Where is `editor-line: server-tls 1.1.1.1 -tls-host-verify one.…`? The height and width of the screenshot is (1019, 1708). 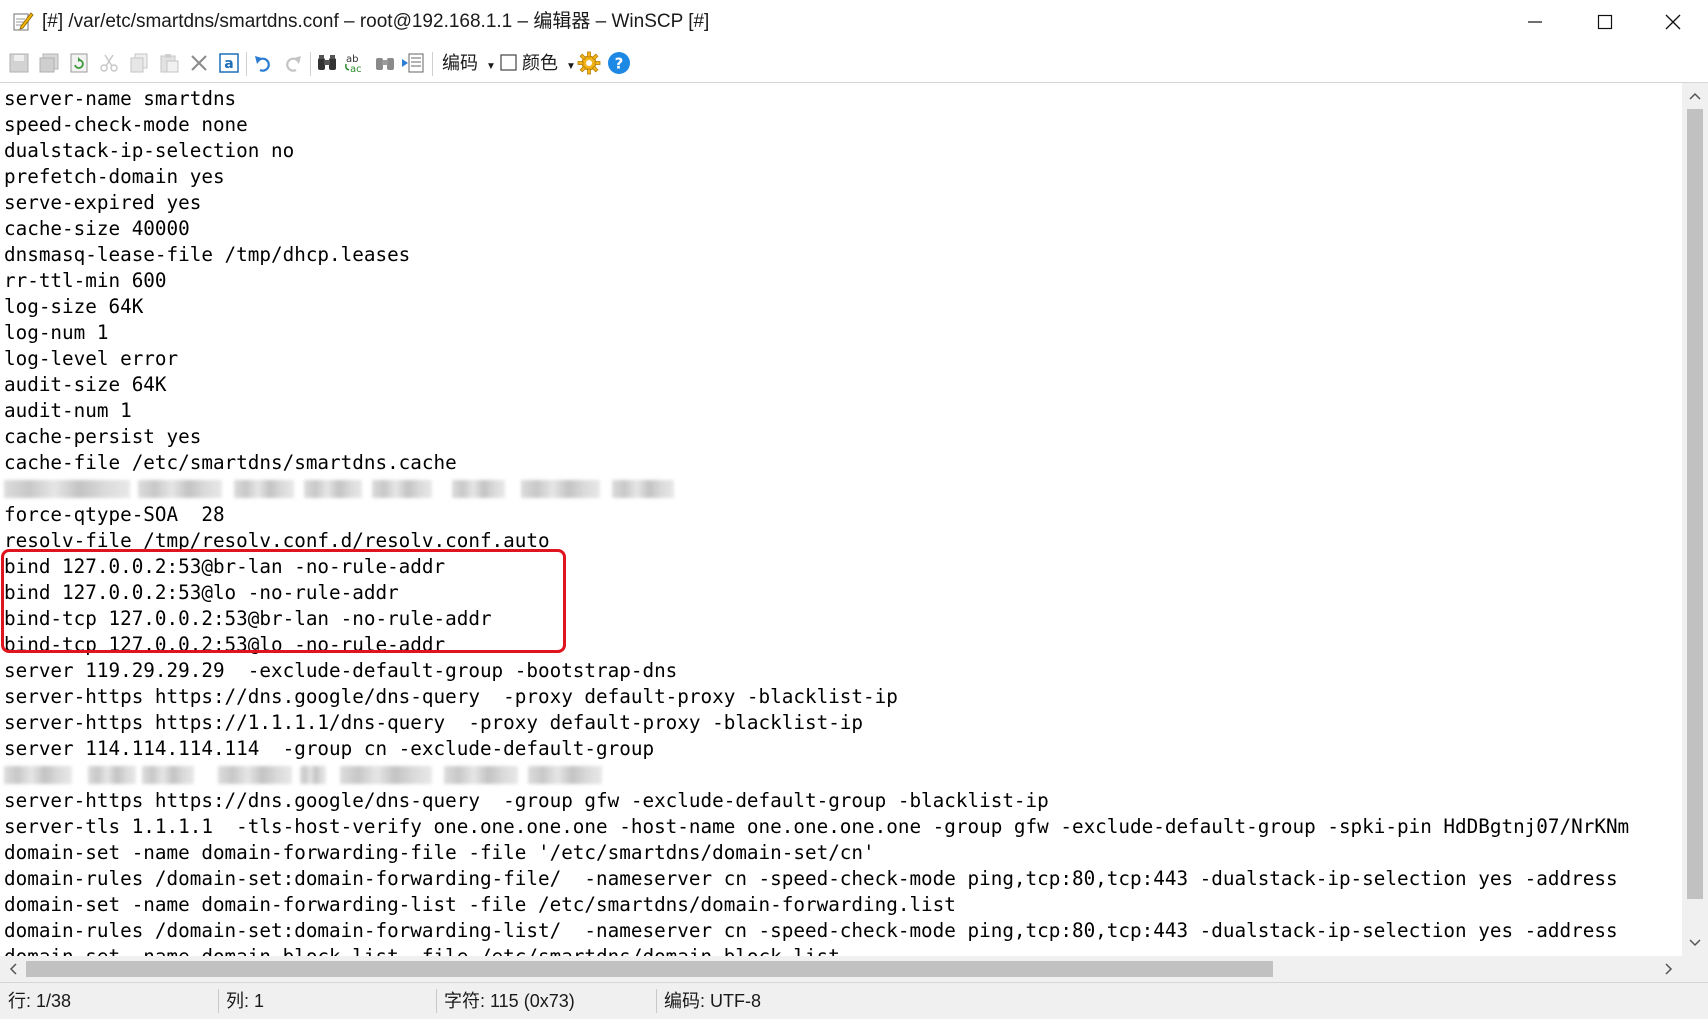
editor-line: server-tls 1.1.1.1 -tls-host-verify one.… is located at coordinates (817, 826).